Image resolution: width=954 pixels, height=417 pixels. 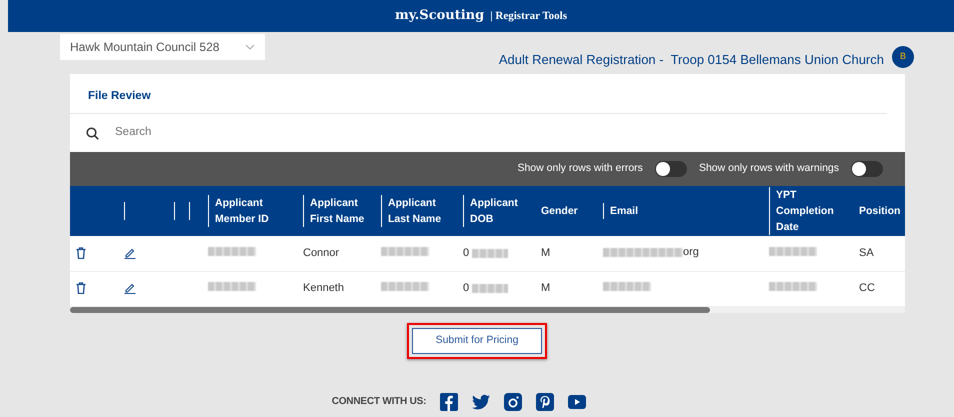 What do you see at coordinates (529, 16) in the screenshot?
I see `section-title: | Registrar Tools` at bounding box center [529, 16].